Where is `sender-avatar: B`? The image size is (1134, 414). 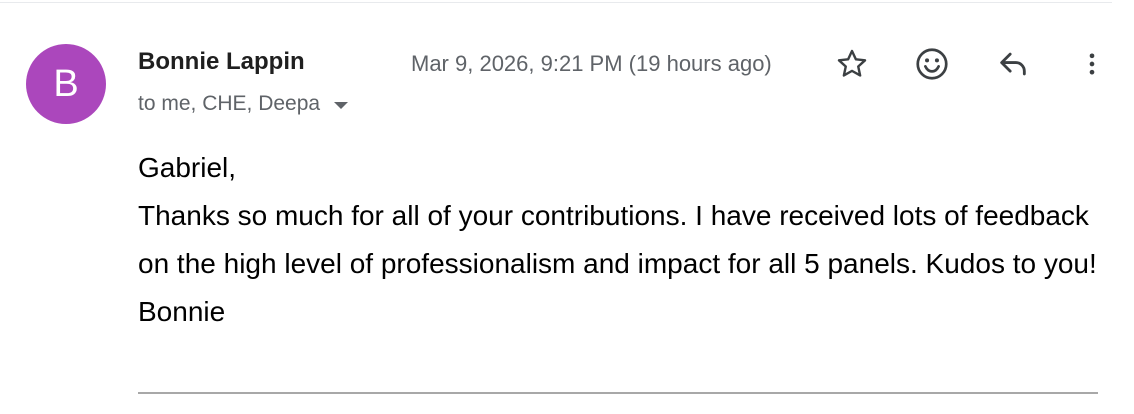 sender-avatar: B is located at coordinates (66, 84).